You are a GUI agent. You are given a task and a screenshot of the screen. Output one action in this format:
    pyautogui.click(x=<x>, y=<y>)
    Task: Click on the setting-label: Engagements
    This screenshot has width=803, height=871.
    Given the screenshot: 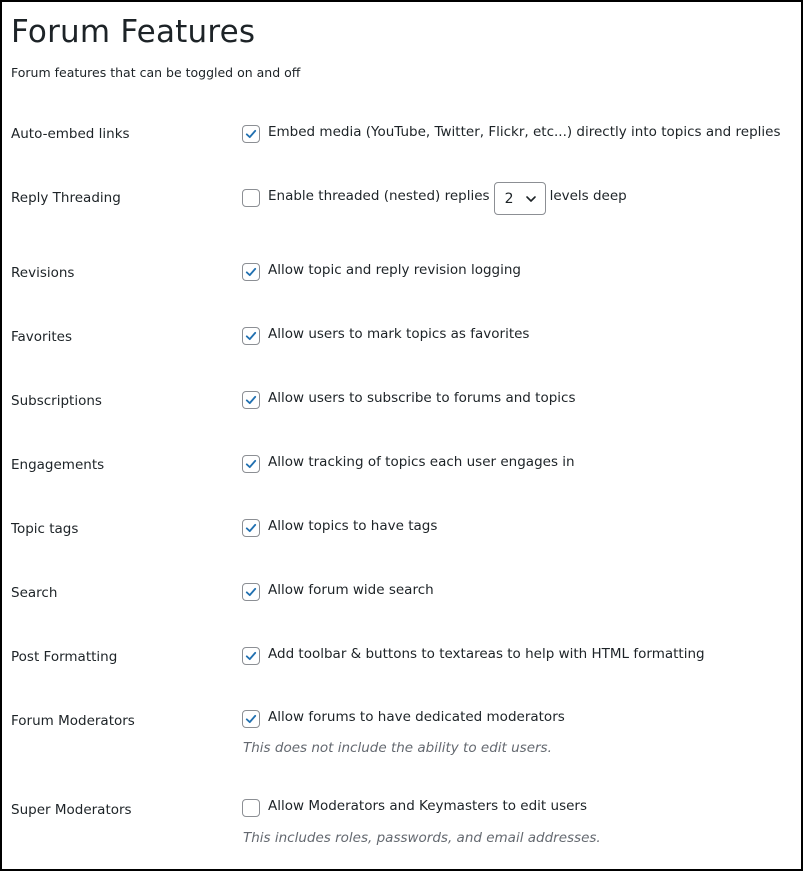 What is the action you would take?
    pyautogui.click(x=58, y=465)
    